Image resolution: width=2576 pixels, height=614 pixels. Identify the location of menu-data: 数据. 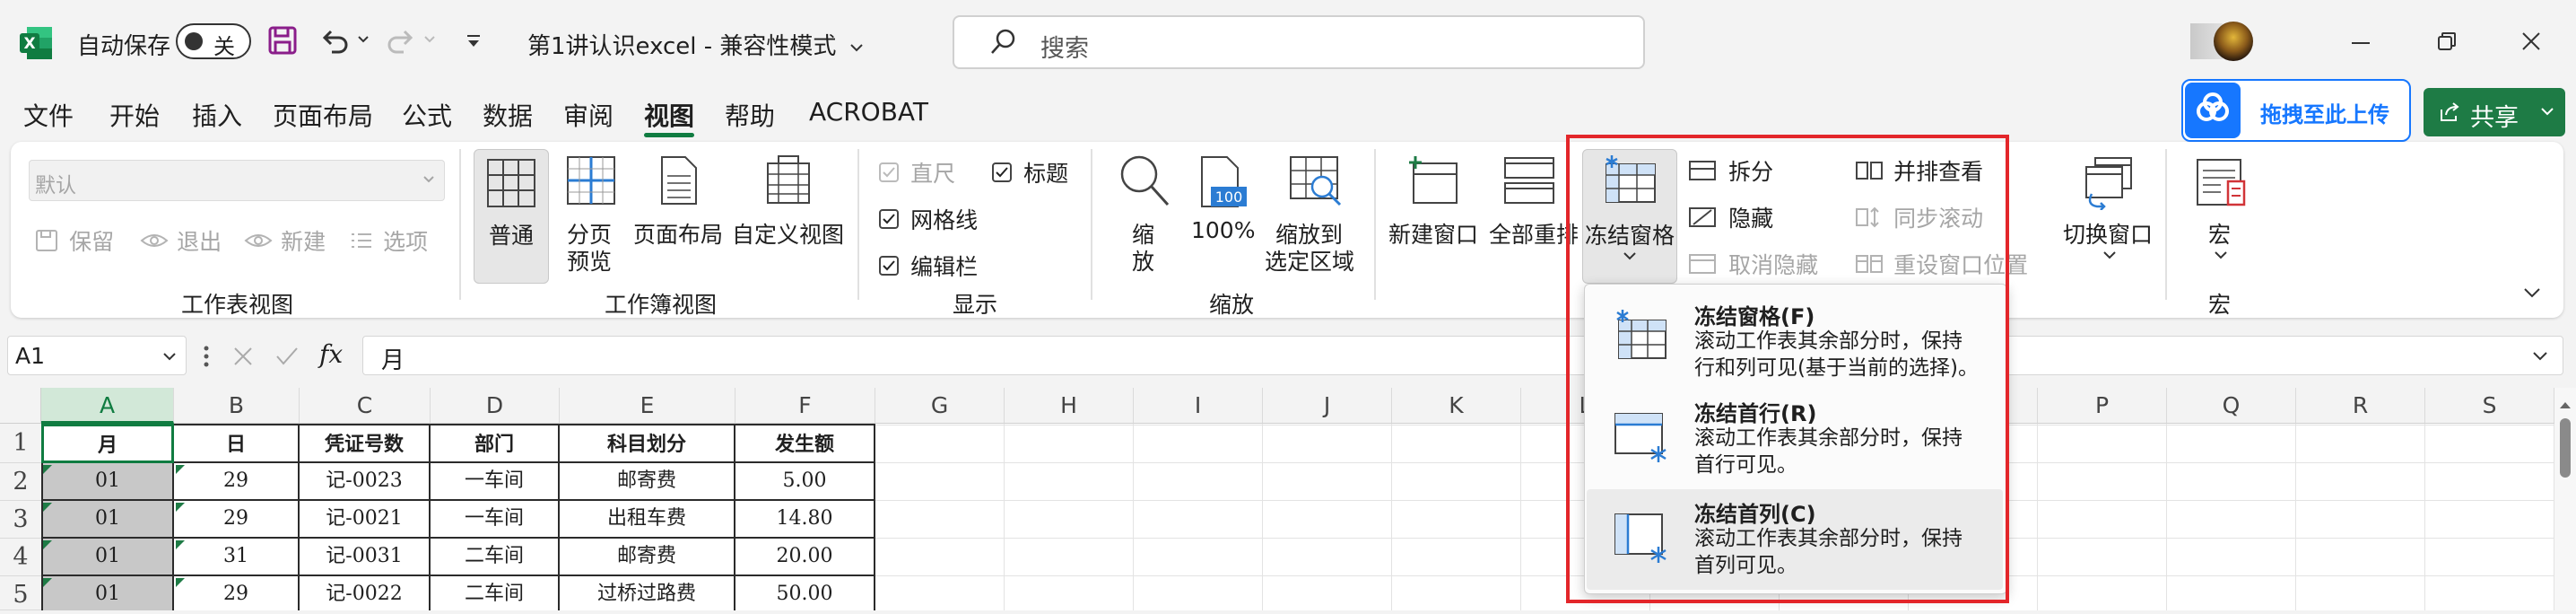
(508, 115).